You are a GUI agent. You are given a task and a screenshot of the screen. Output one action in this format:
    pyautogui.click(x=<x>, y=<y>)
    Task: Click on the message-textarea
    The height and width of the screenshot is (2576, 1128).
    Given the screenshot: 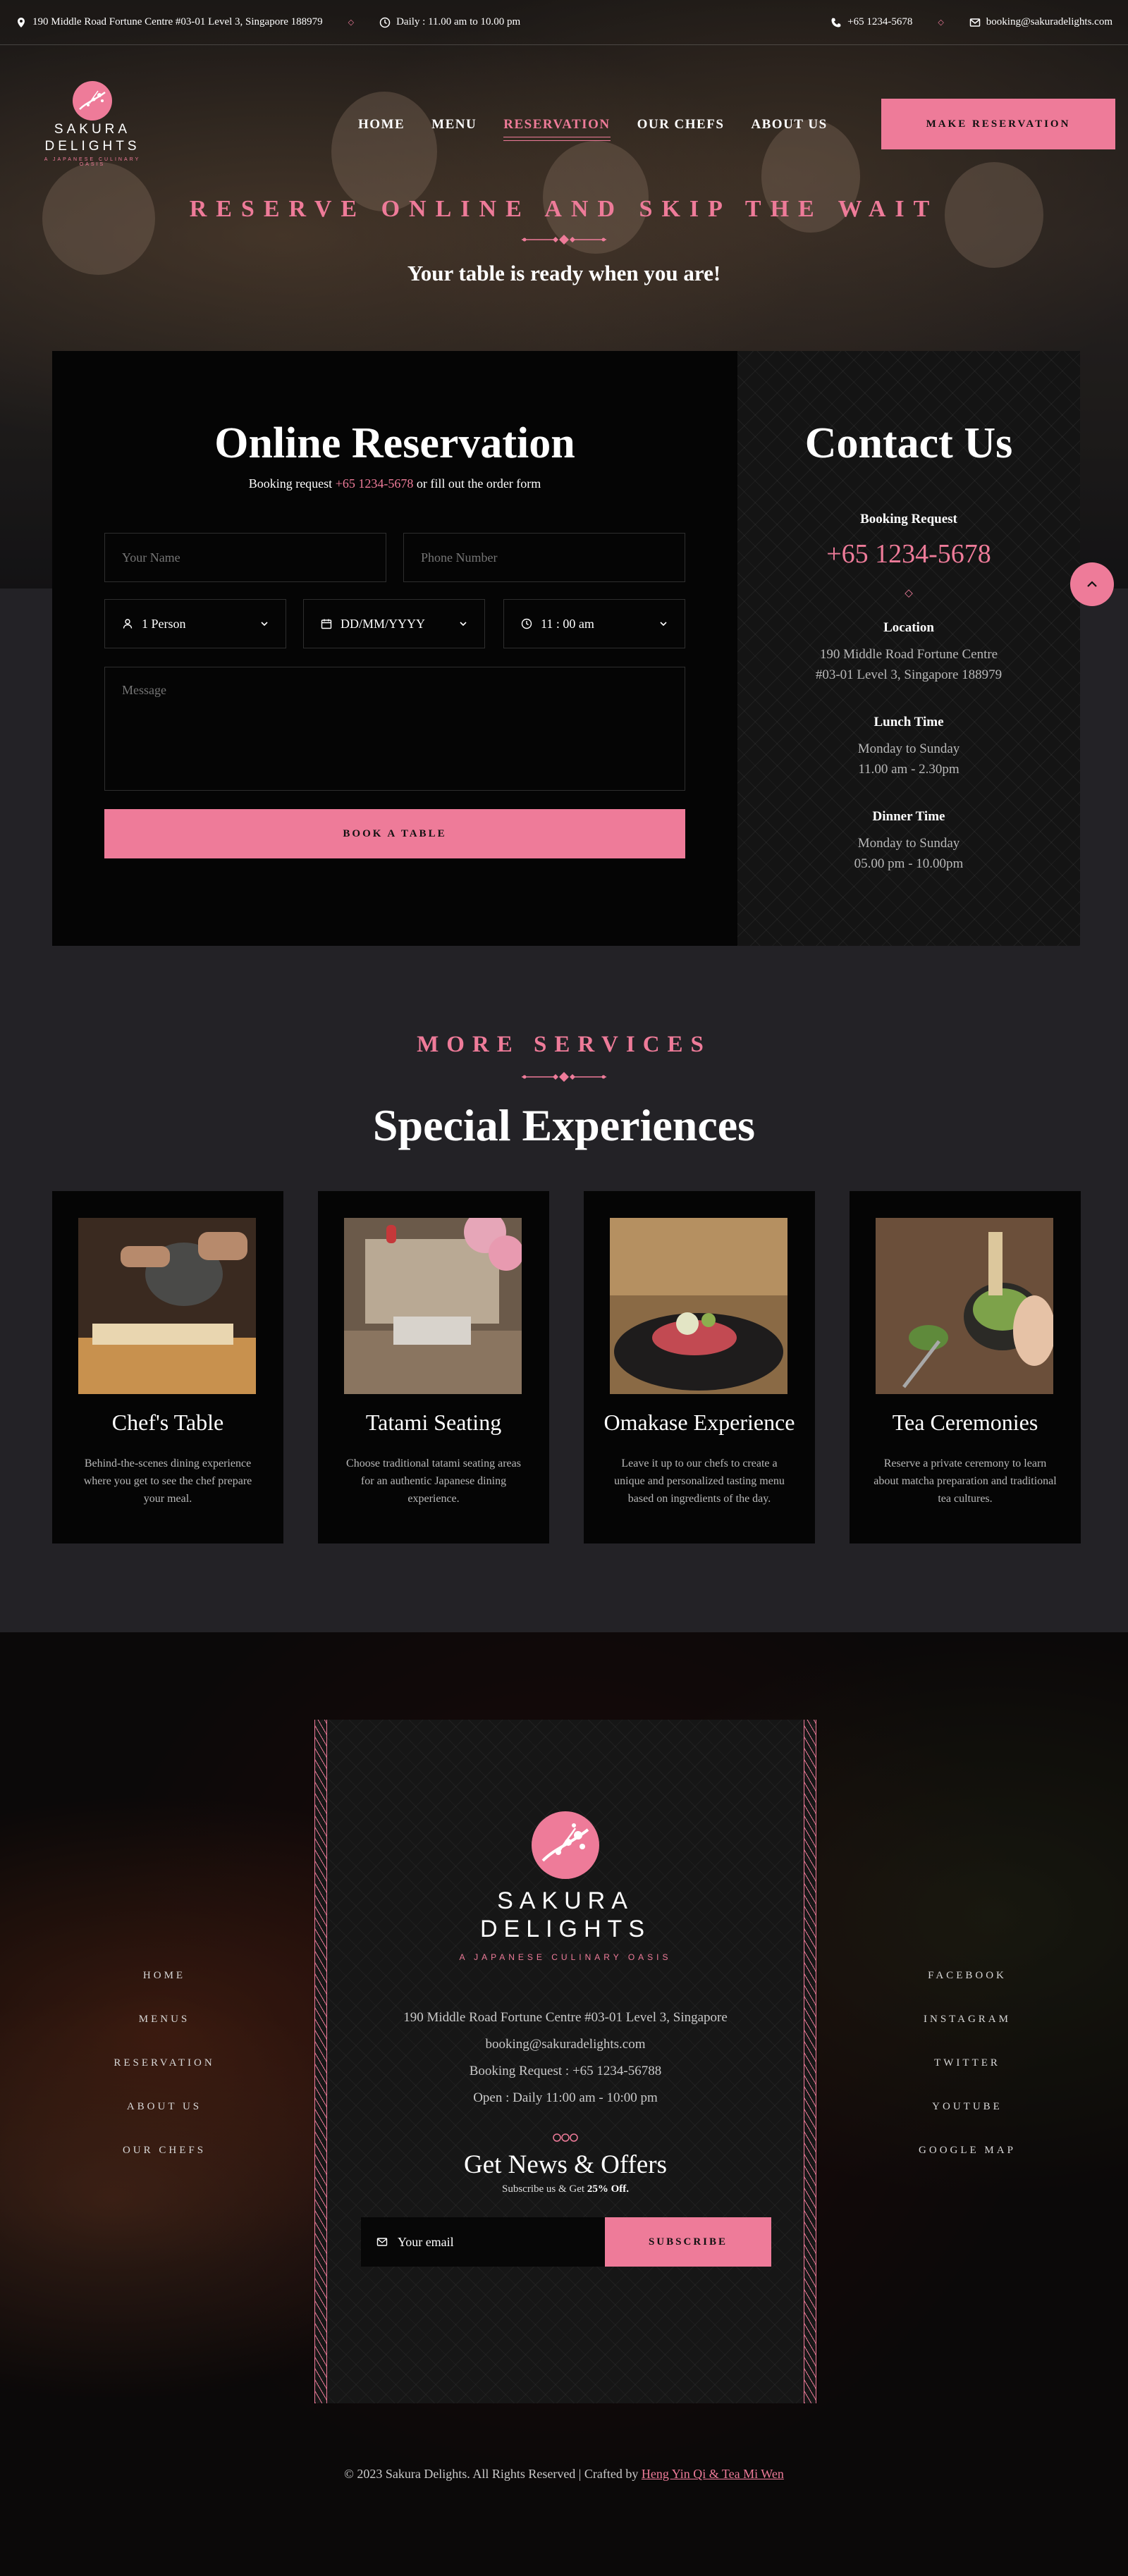 What is the action you would take?
    pyautogui.click(x=394, y=729)
    